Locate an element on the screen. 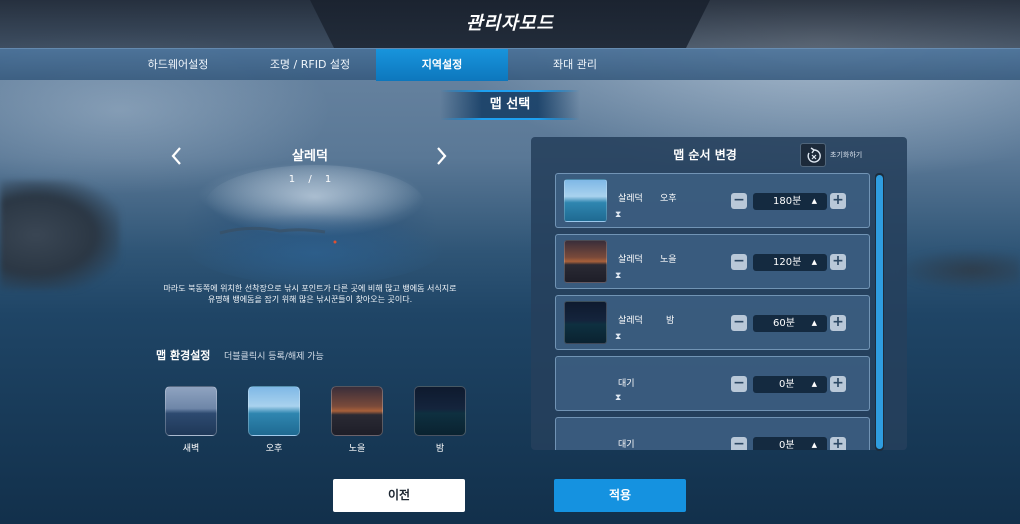 The height and width of the screenshot is (524, 1020). duration-select: 180분 ▲ is located at coordinates (790, 201).